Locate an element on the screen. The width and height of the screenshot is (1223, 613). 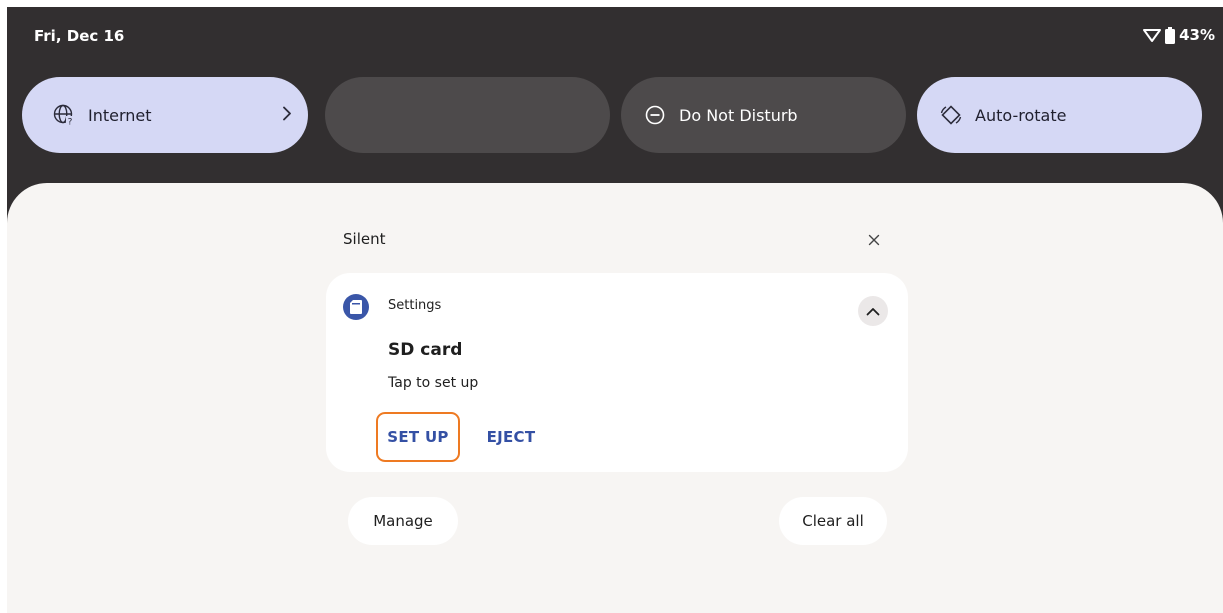
clear-all-button: Clear all is located at coordinates (833, 521).